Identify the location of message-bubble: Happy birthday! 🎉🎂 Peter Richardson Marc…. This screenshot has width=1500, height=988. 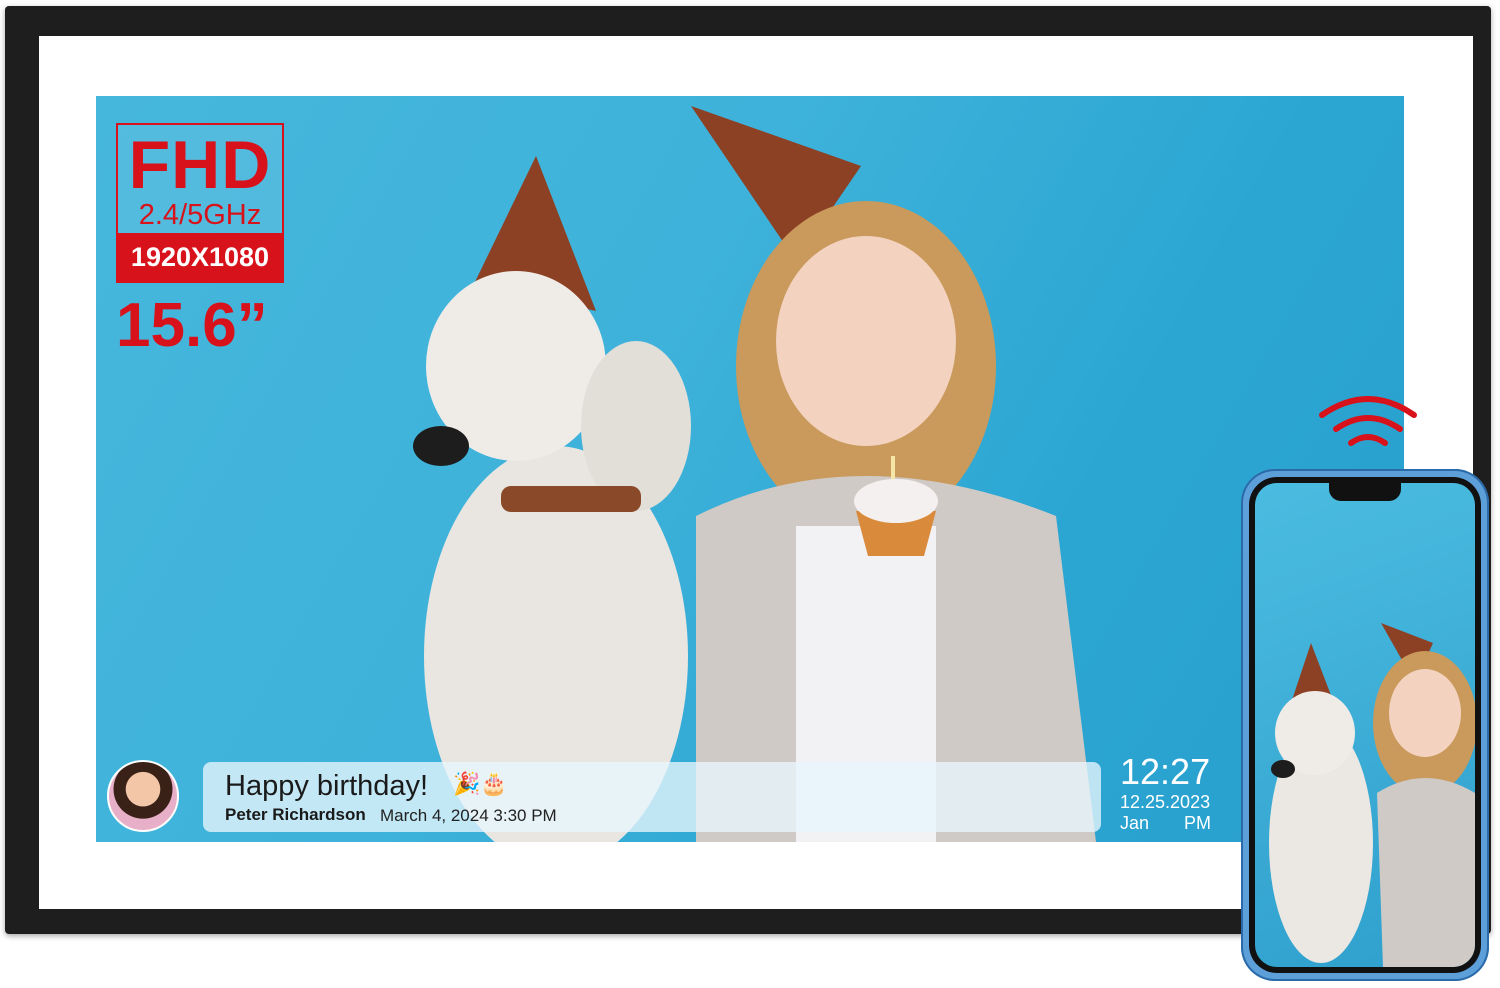
(652, 797).